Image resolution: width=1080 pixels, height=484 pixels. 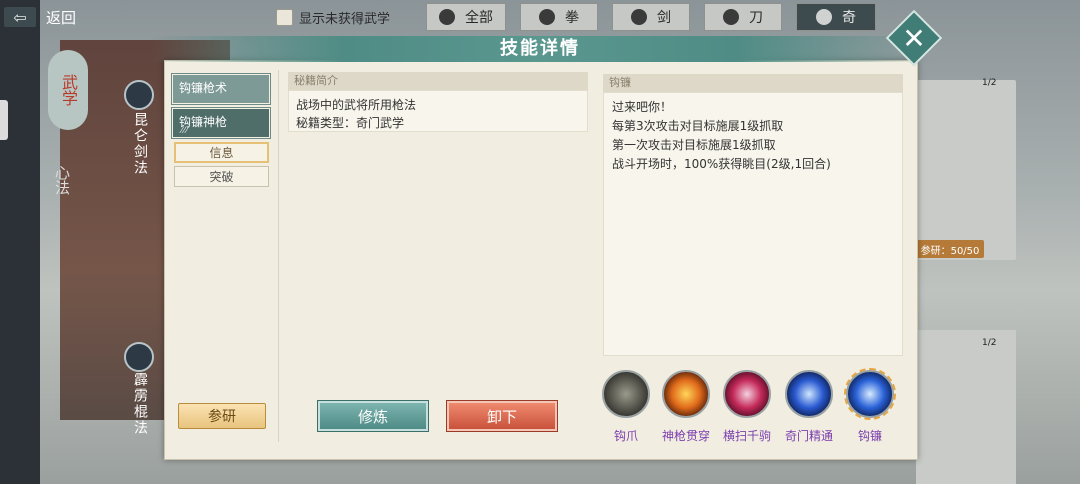 I want to click on sweep-icon, so click(x=747, y=394).